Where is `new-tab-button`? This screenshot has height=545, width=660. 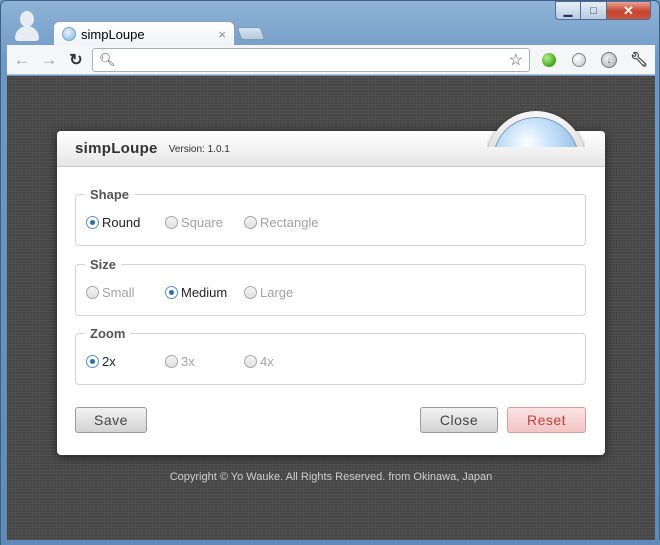 new-tab-button is located at coordinates (251, 33).